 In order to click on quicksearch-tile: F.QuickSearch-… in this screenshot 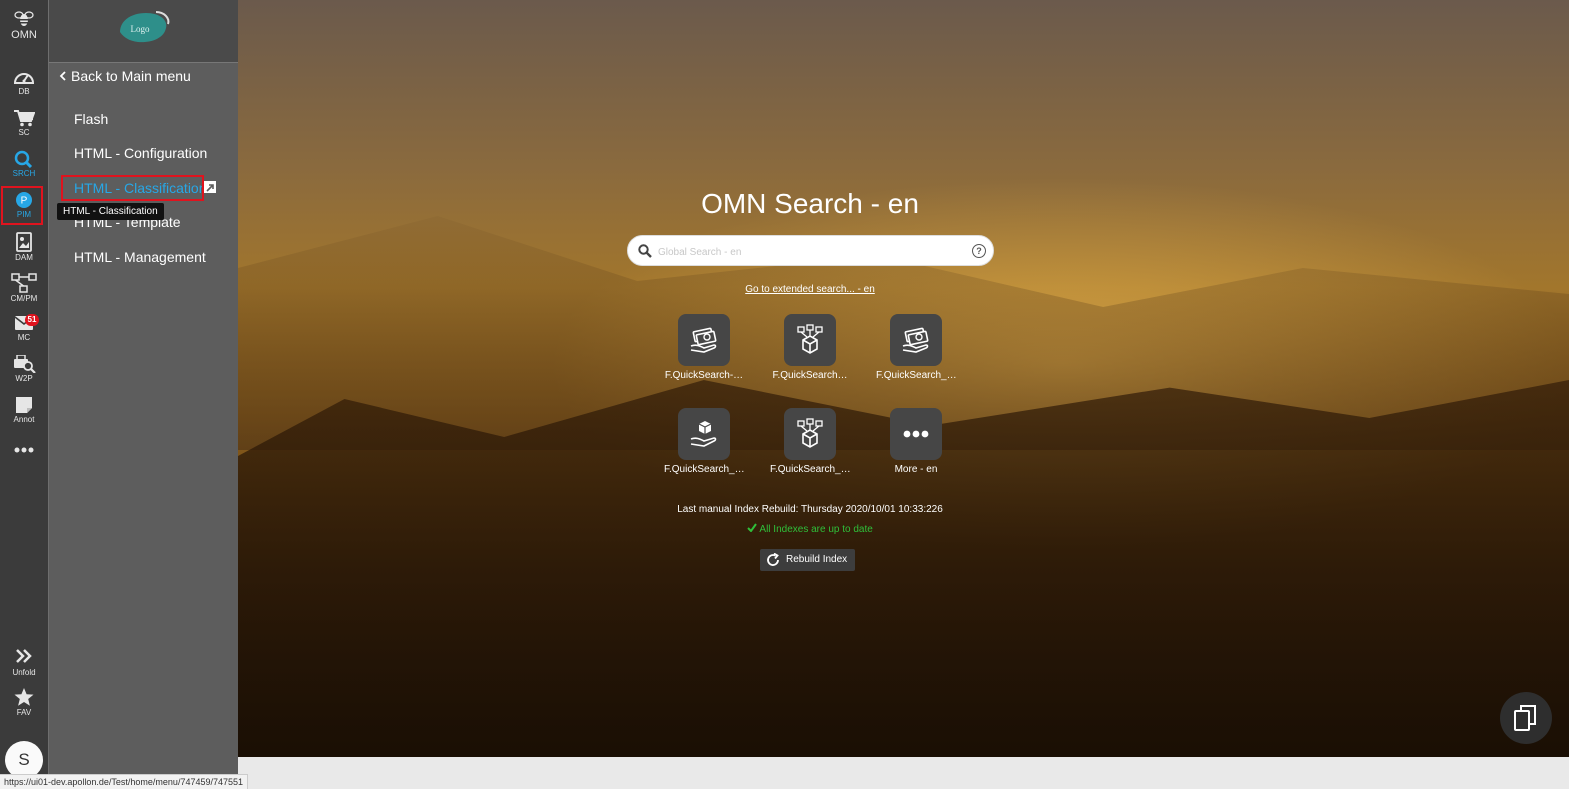, I will do `click(704, 347)`.